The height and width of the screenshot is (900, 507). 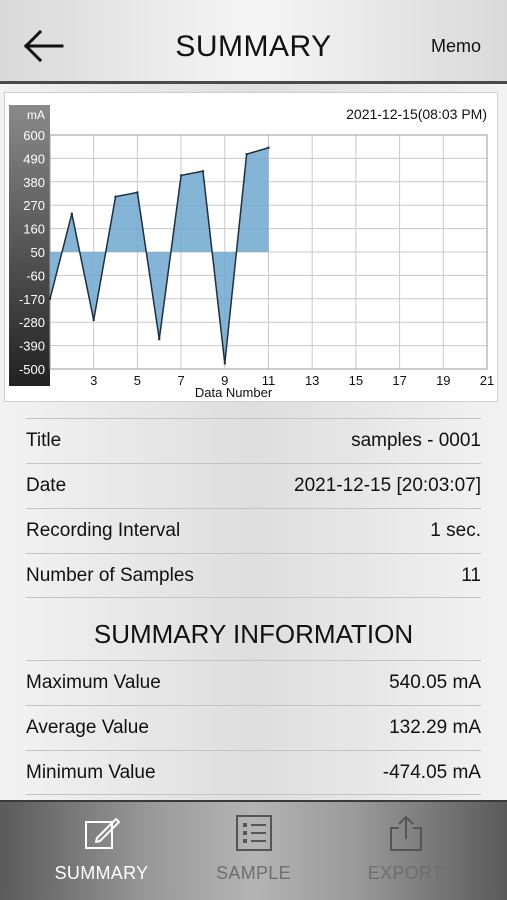 What do you see at coordinates (180, 380) in the screenshot?
I see `x-tick-label: 7` at bounding box center [180, 380].